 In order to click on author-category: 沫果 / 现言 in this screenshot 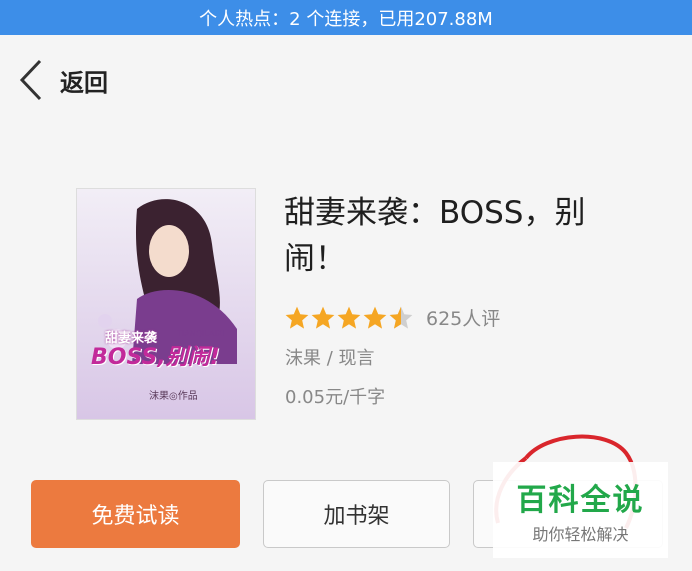, I will do `click(330, 357)`.